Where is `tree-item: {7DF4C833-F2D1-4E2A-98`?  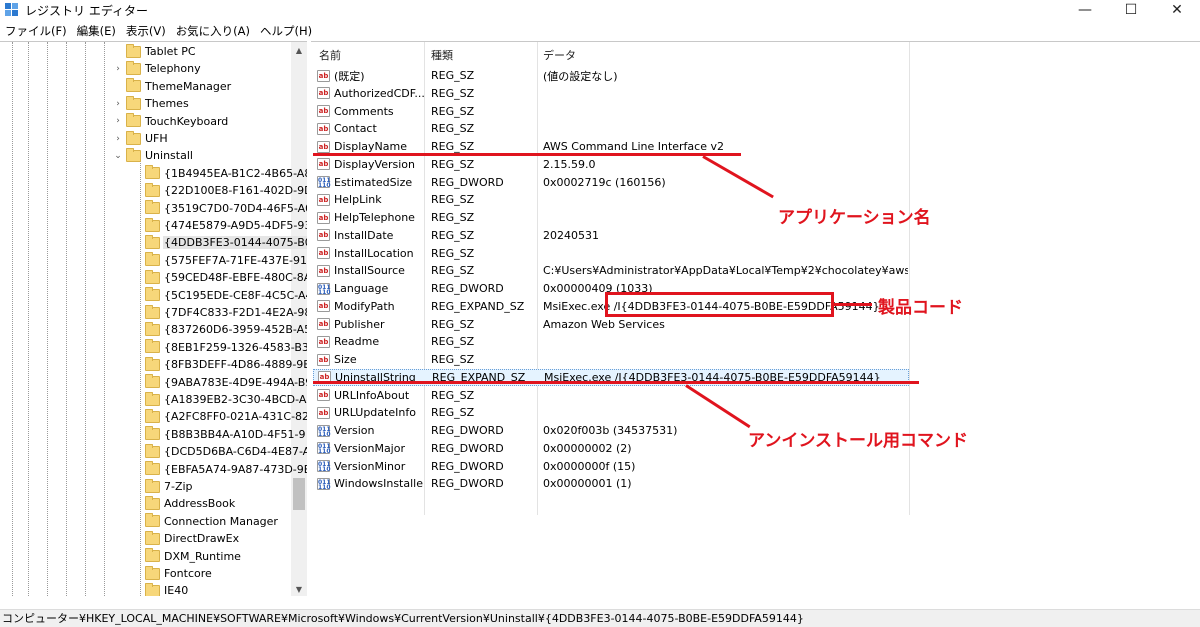 tree-item: {7DF4C833-F2D1-4E2A-98 is located at coordinates (226, 312).